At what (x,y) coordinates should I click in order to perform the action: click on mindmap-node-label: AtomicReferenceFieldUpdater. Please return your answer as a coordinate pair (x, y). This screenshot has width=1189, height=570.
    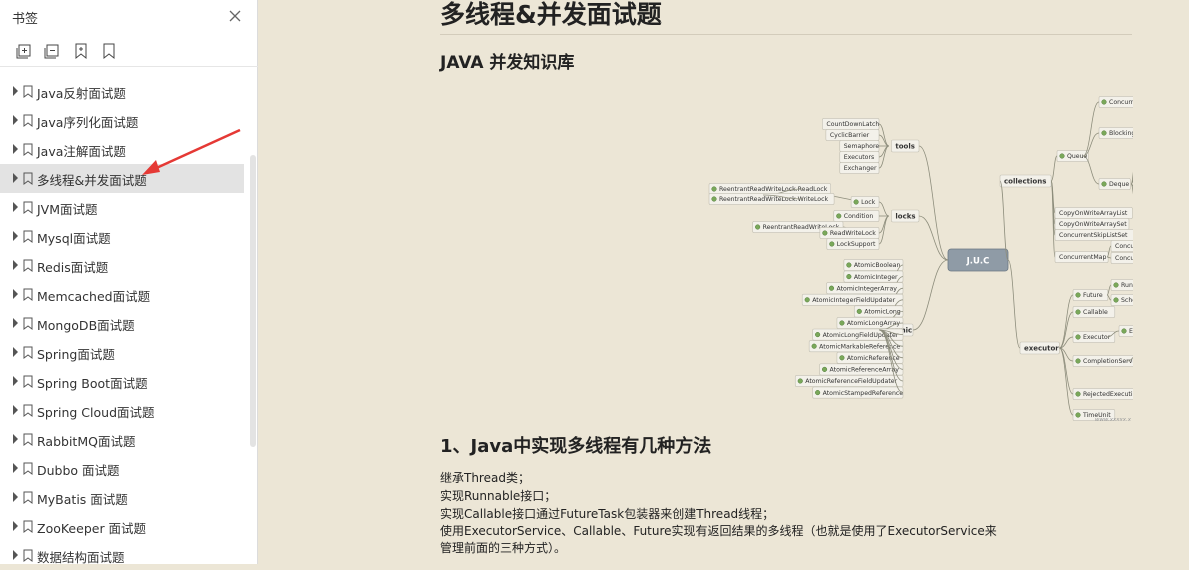
    Looking at the image, I should click on (851, 381).